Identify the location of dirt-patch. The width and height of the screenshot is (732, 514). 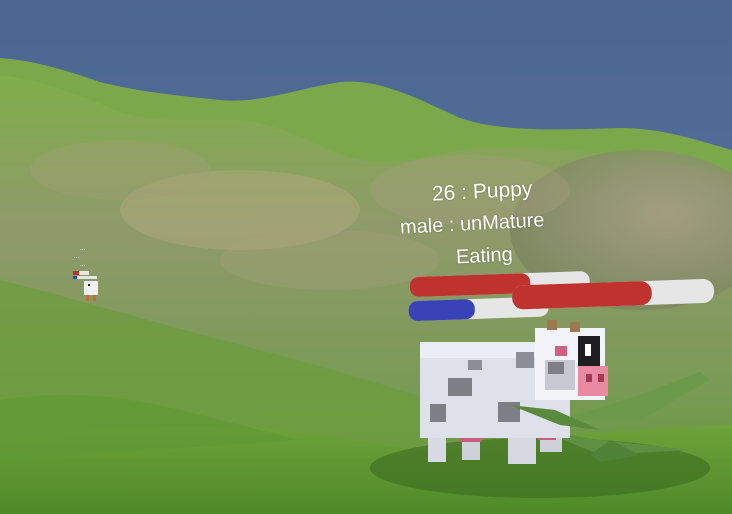
(120, 170).